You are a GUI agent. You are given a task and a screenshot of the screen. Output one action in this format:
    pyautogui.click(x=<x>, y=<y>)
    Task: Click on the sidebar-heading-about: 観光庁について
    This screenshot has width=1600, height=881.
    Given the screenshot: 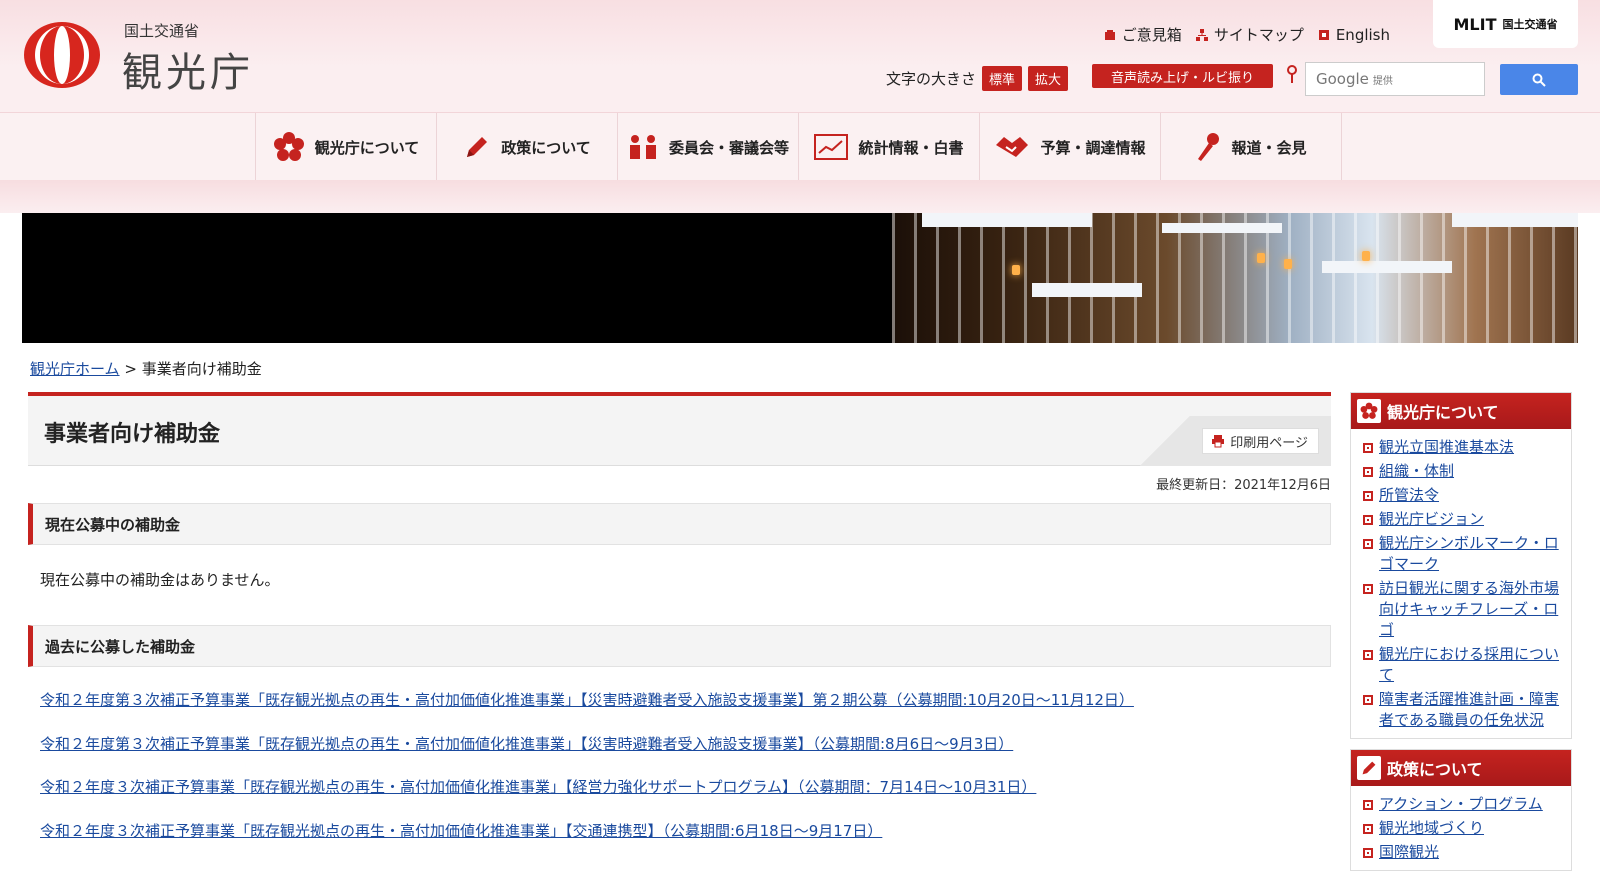 What is the action you would take?
    pyautogui.click(x=1461, y=411)
    